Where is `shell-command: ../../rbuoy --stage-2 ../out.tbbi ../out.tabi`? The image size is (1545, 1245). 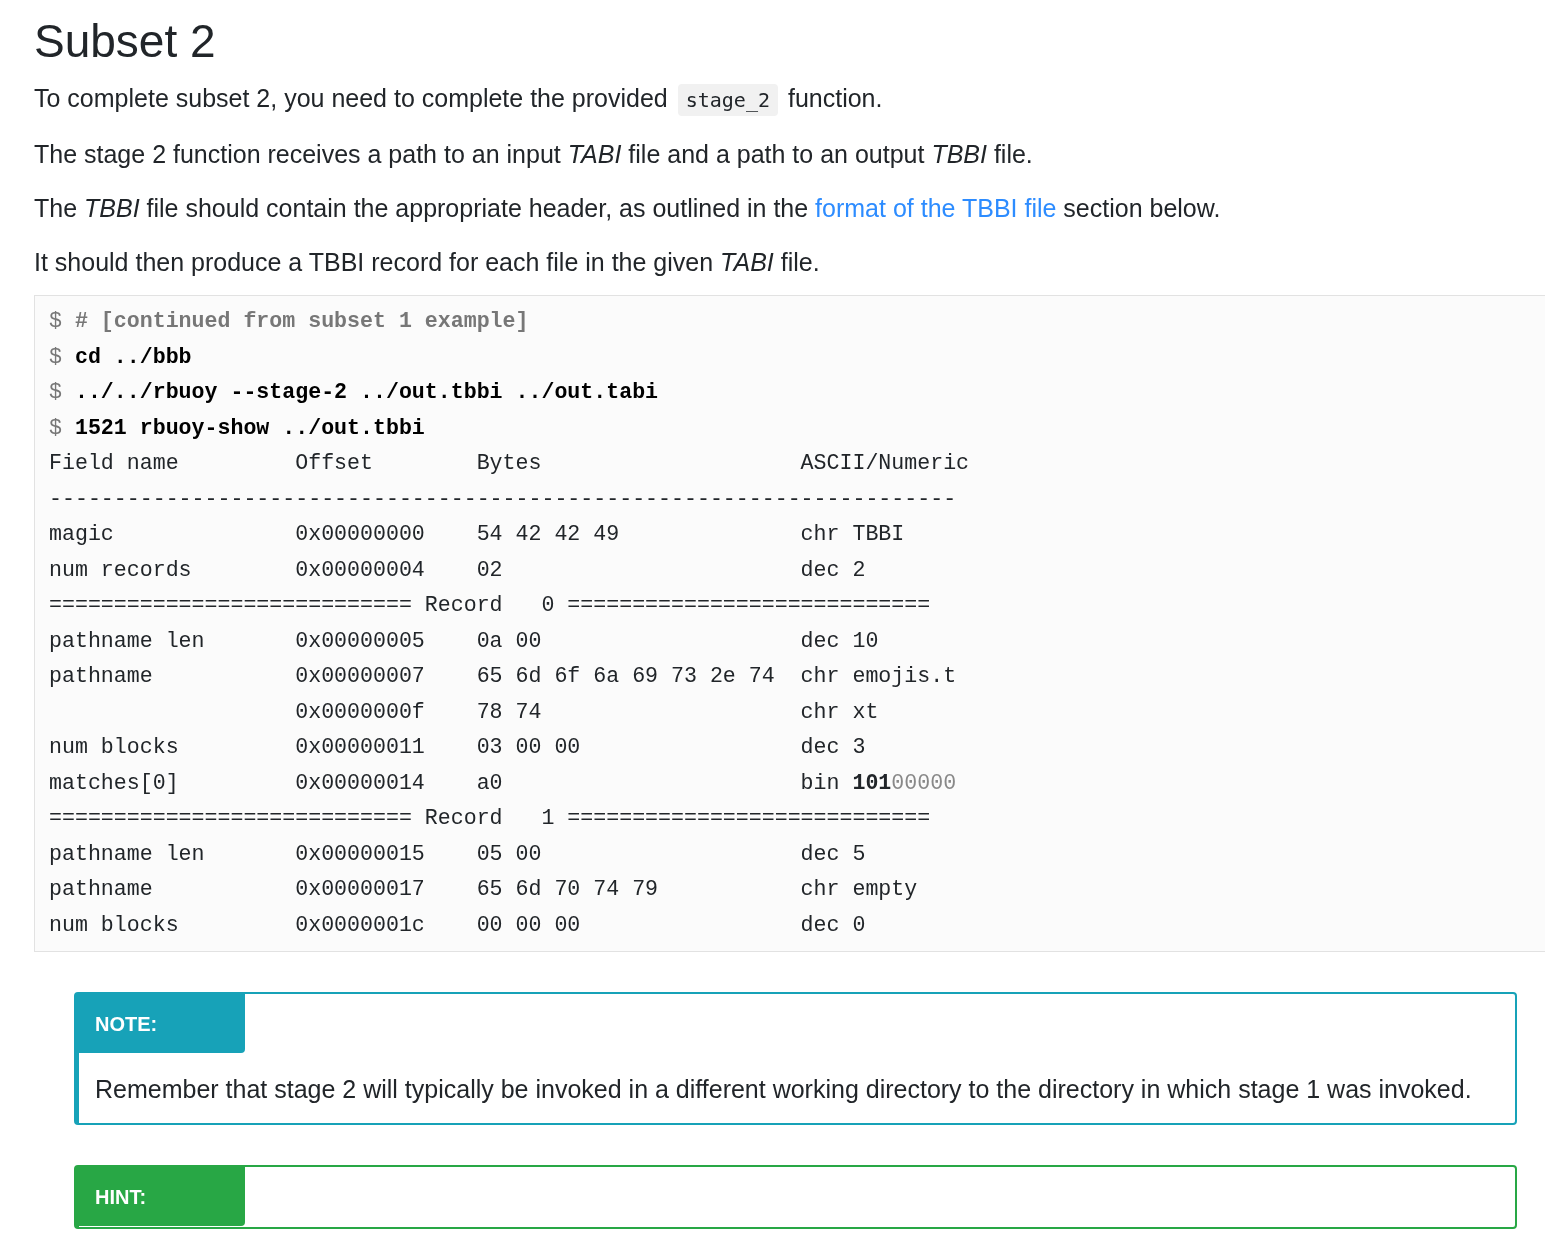
shell-command: ../../rbuoy --stage-2 ../out.tbbi ../out.tabi is located at coordinates (366, 392).